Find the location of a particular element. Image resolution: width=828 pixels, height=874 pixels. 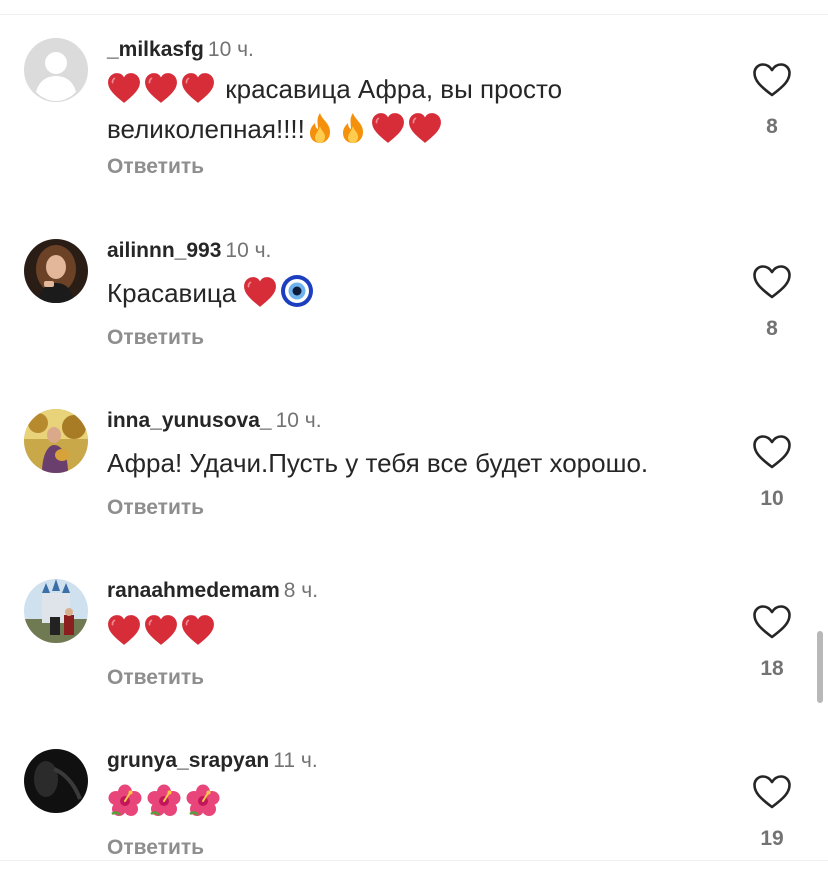

comment-text-line2: великолепная!!!! is located at coordinates (206, 129).